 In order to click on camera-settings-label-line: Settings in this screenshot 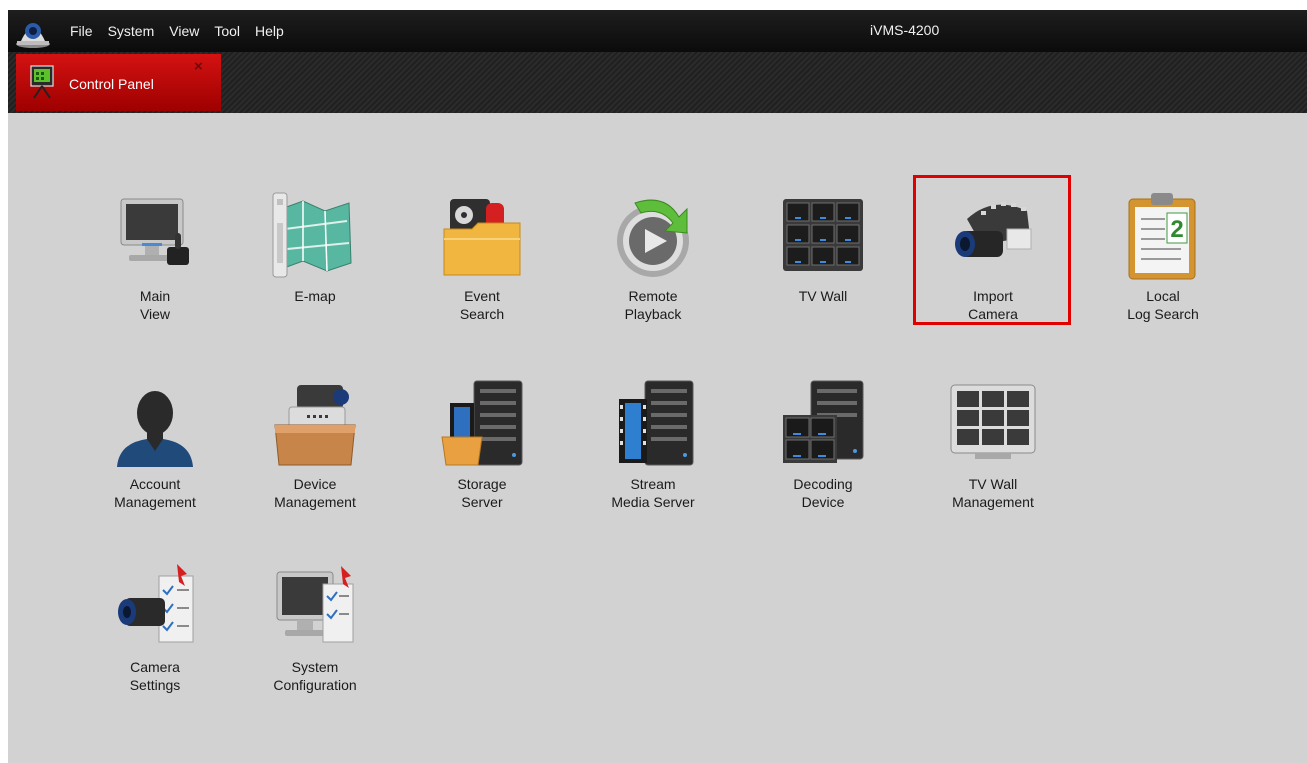, I will do `click(155, 685)`.